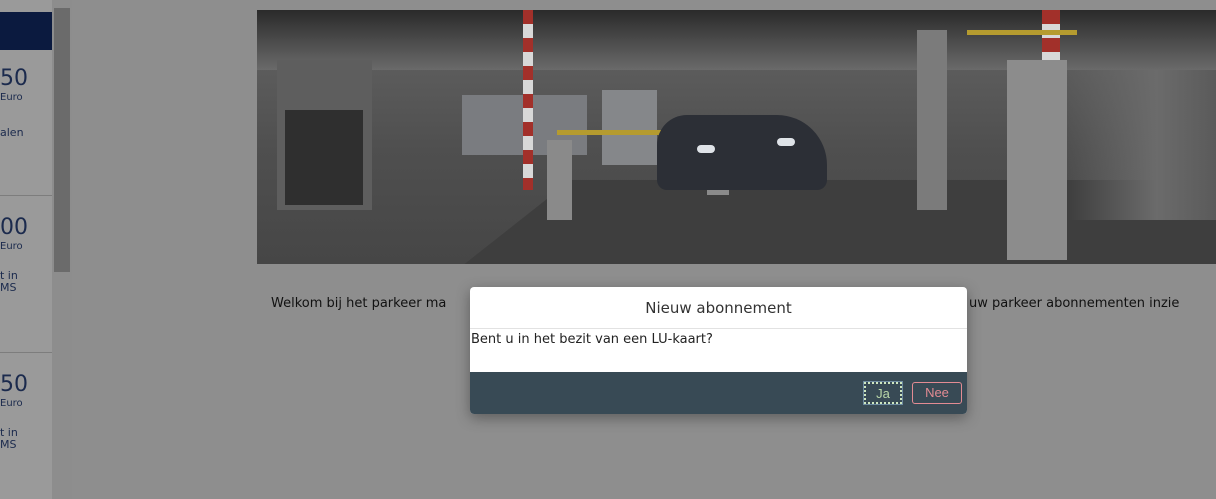 The width and height of the screenshot is (1216, 499). I want to click on dialog-footer: Ja Nee, so click(718, 393).